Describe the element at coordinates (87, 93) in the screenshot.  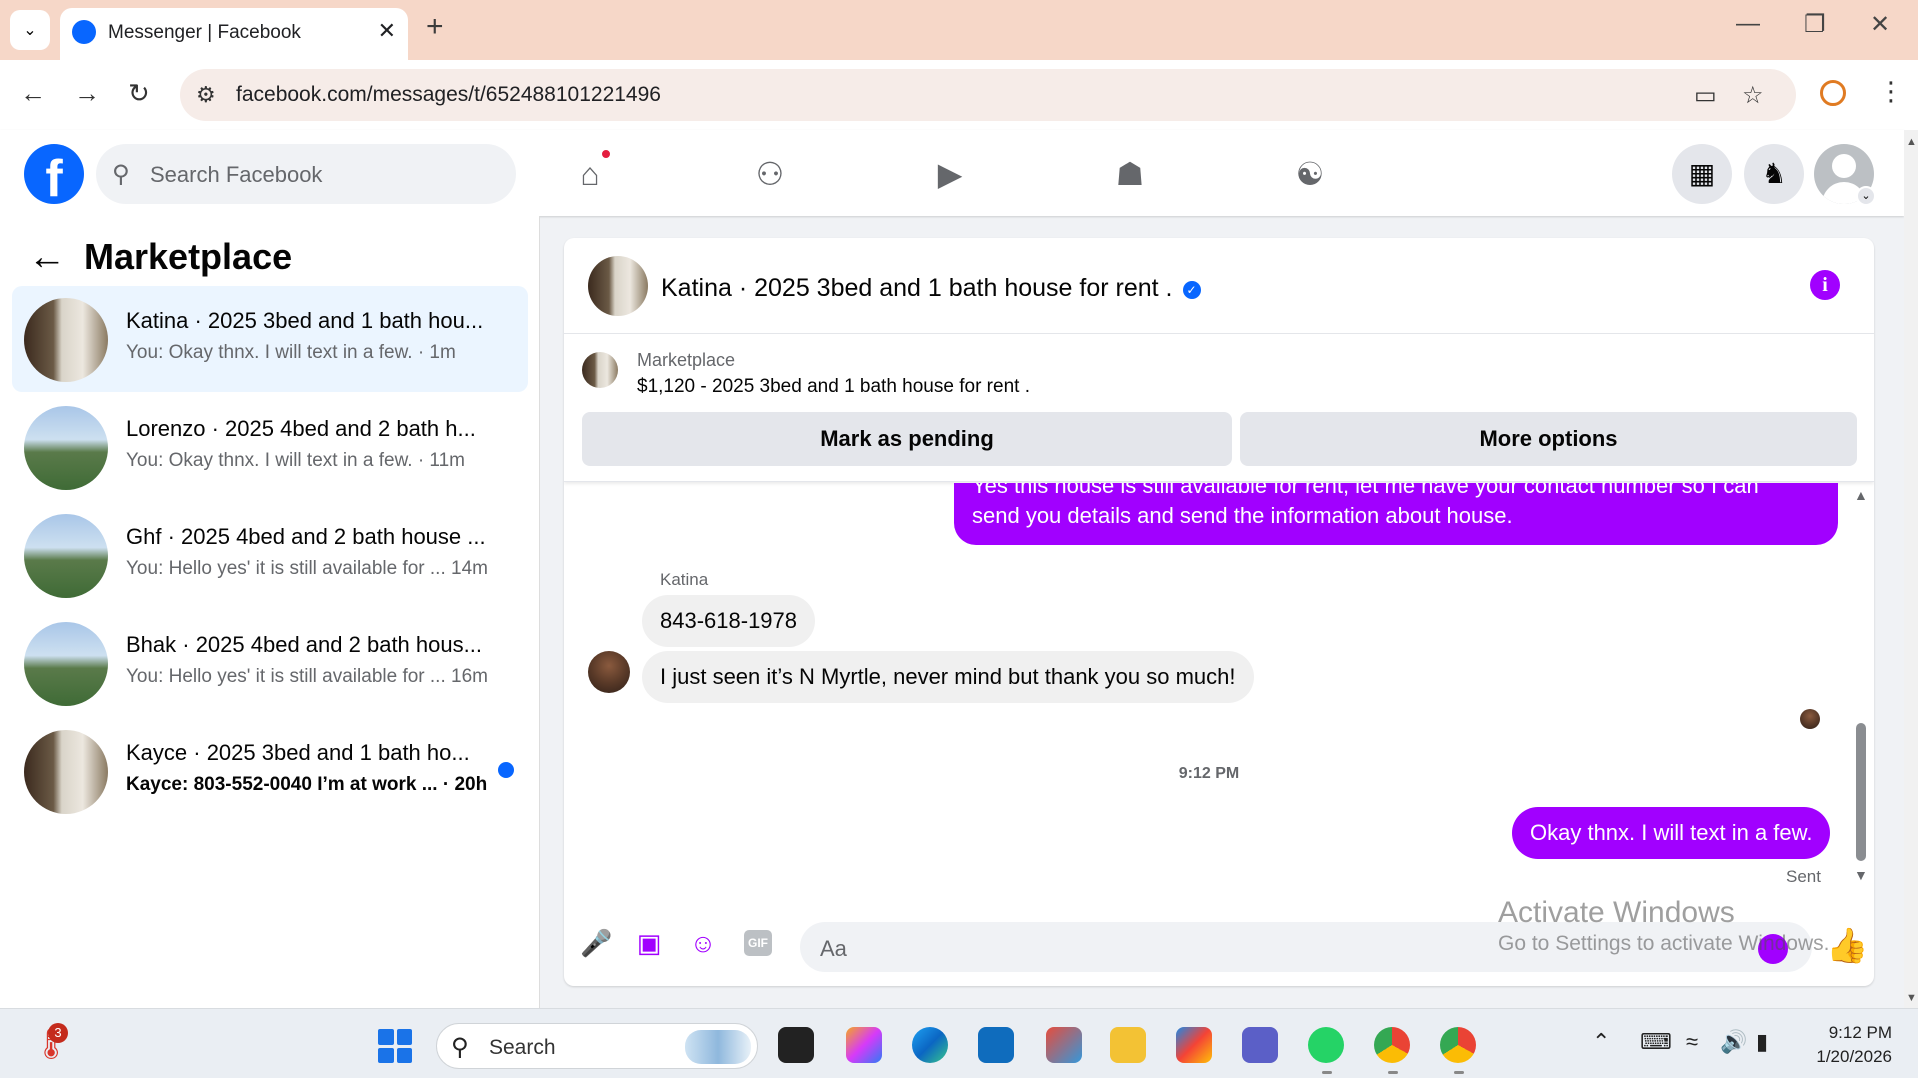
I see `forward-arrow-icon: →` at that location.